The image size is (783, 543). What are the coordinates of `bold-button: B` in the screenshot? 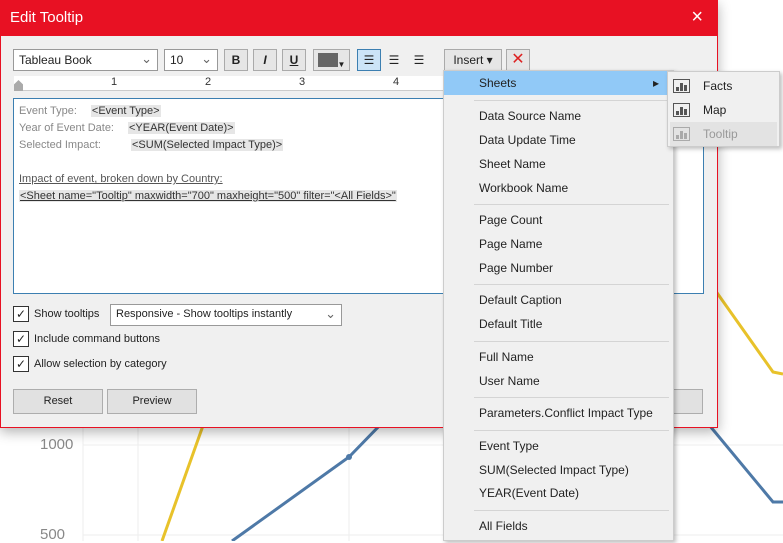 It's located at (236, 60).